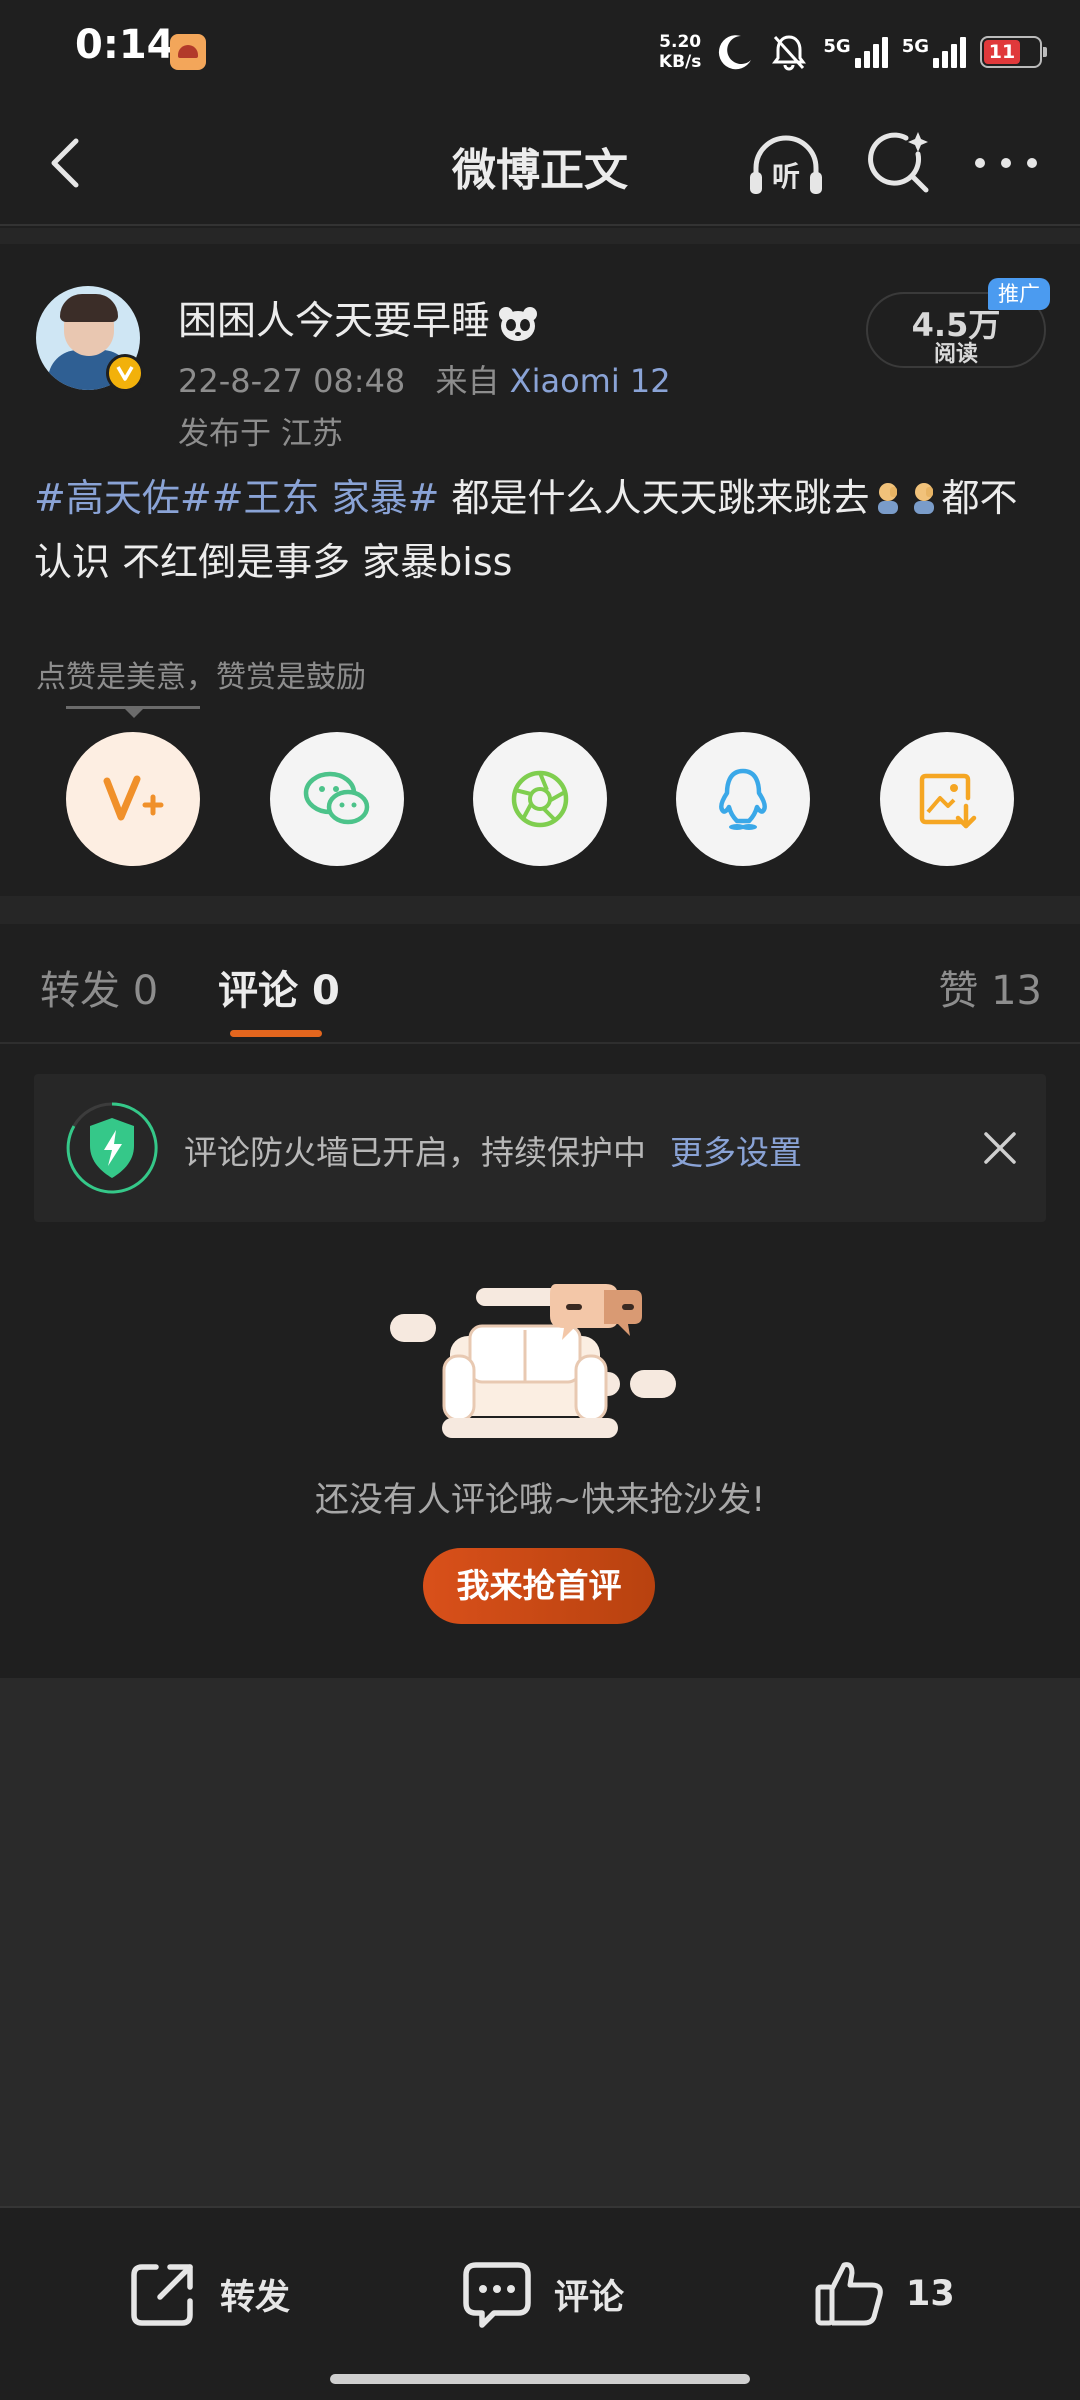  Describe the element at coordinates (539, 1586) in the screenshot. I see `first-comment-button: 我来抢首评` at that location.